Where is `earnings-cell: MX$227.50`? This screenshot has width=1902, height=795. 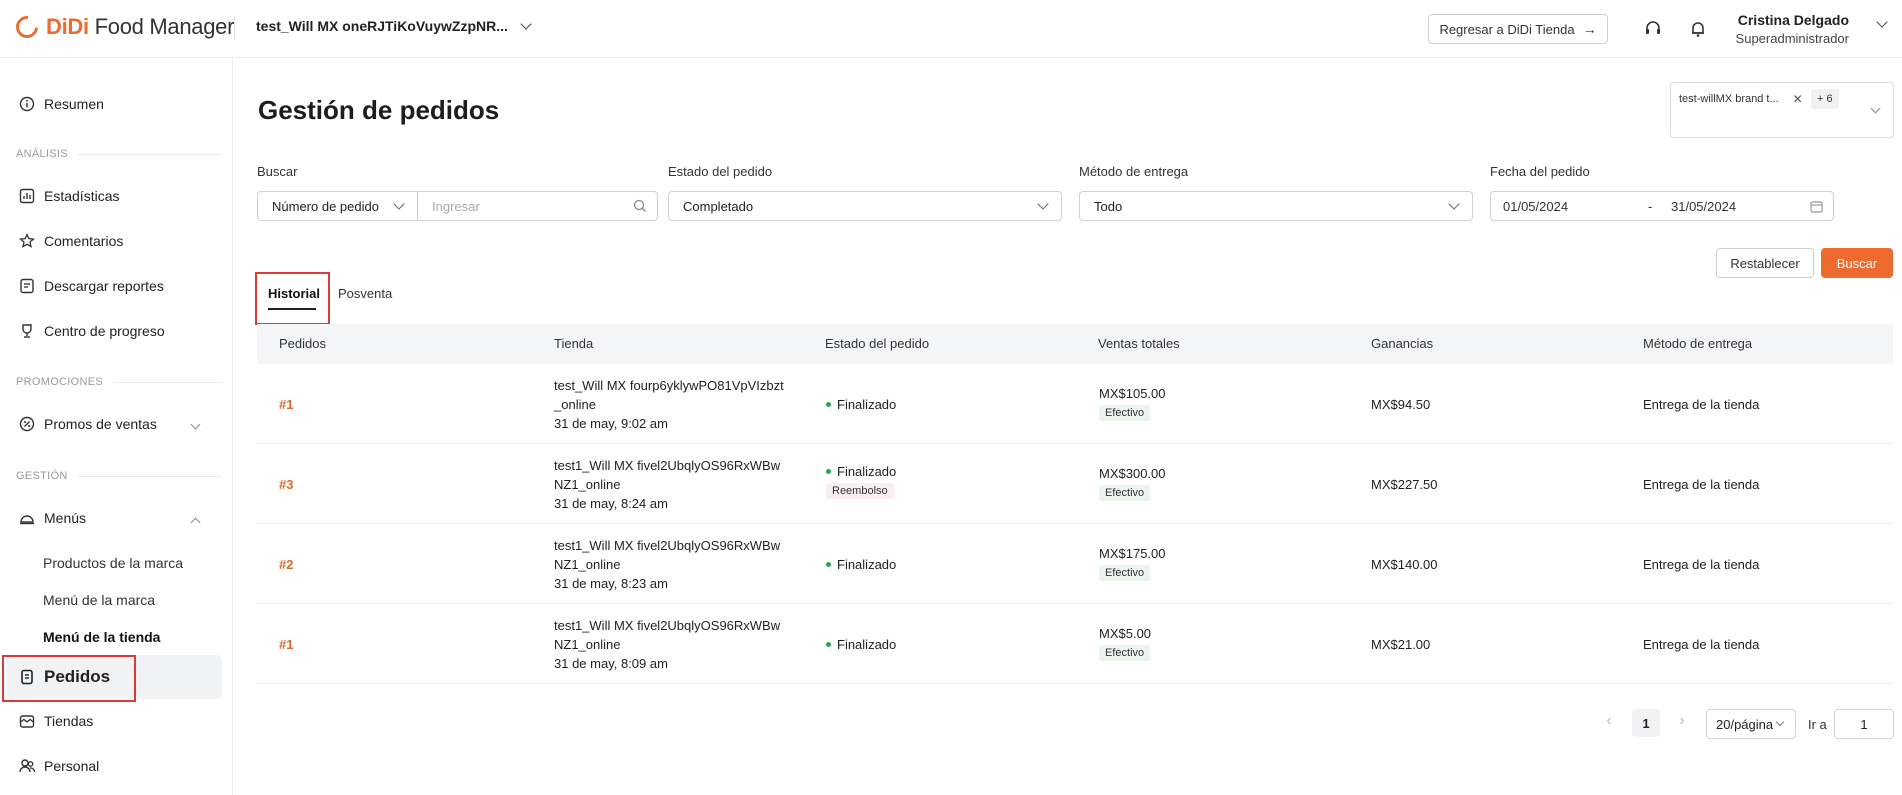
earnings-cell: MX$227.50 is located at coordinates (1404, 484).